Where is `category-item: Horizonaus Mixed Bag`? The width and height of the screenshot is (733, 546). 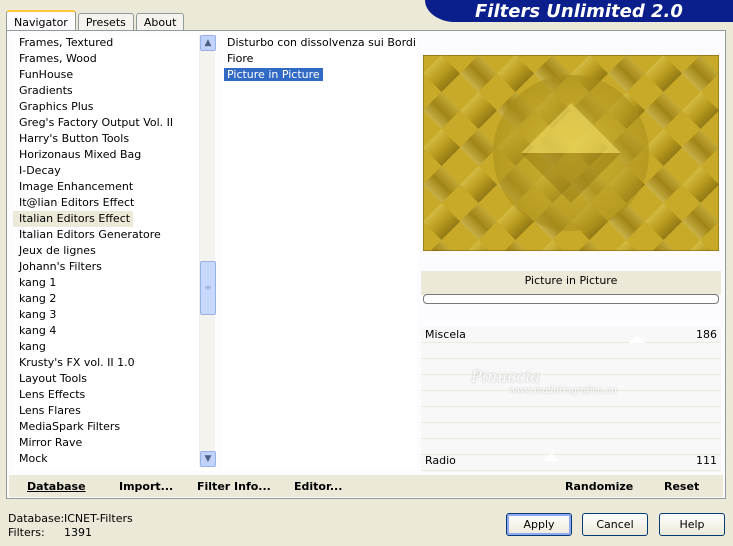
category-item: Horizonaus Mixed Bag is located at coordinates (114, 155).